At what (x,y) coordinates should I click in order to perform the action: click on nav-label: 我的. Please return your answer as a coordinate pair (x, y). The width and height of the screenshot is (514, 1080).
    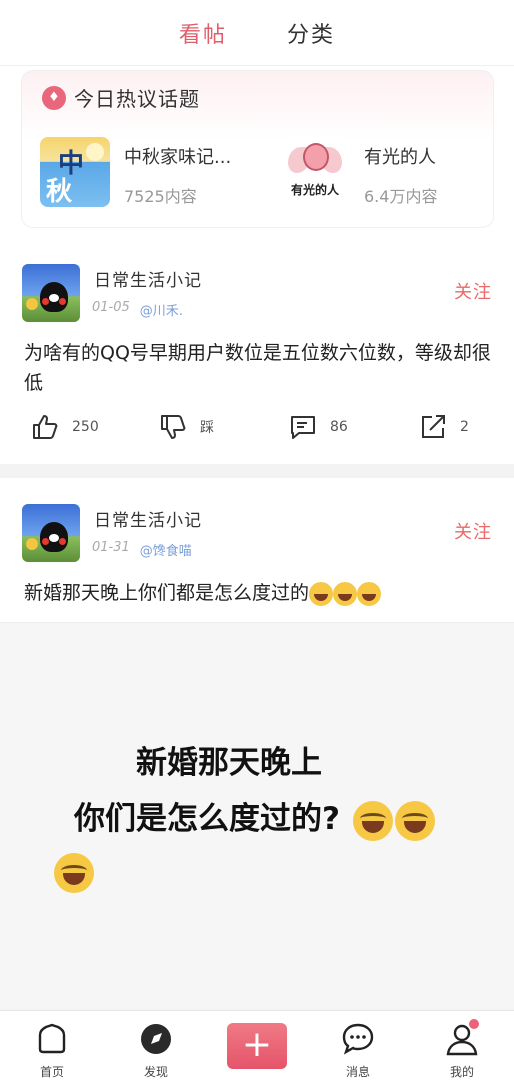
    Looking at the image, I should click on (461, 1072).